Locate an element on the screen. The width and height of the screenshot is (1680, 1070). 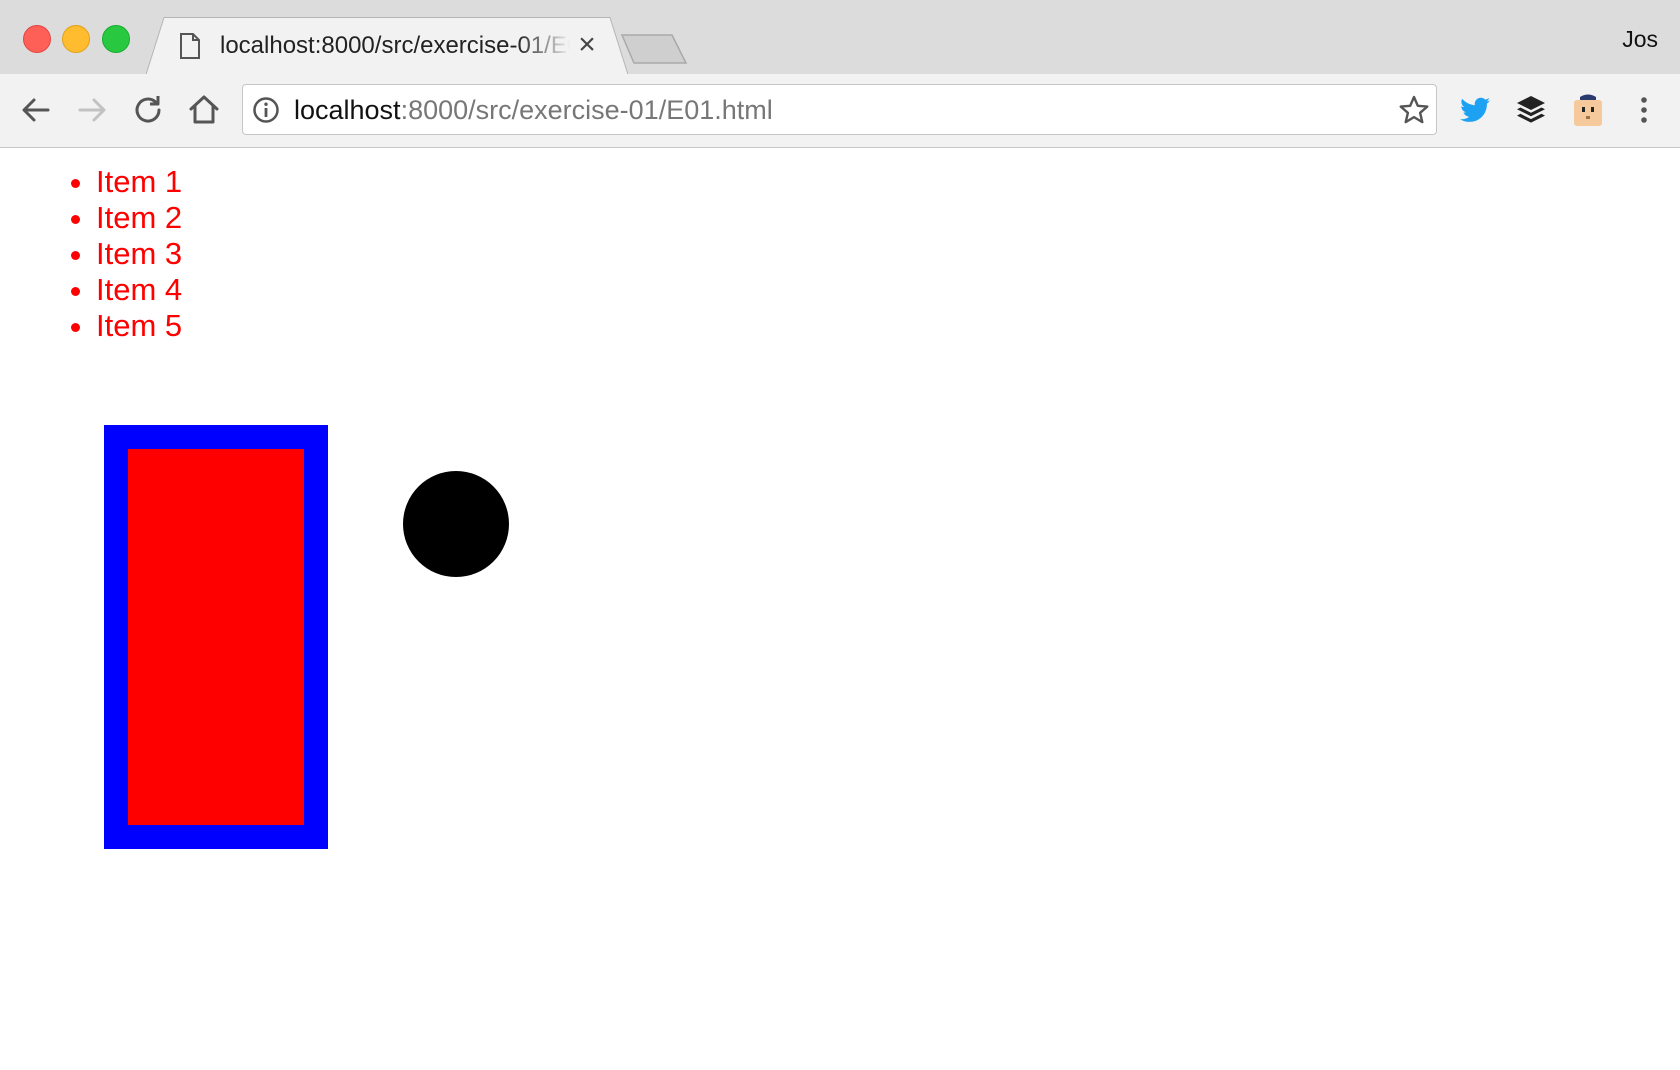
black-circle is located at coordinates (456, 524).